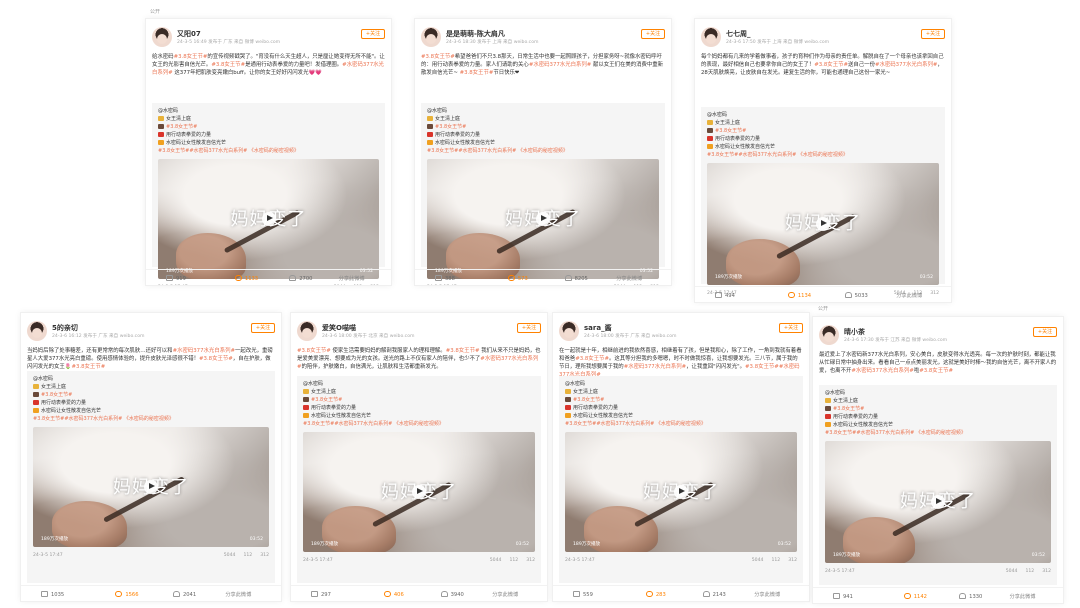 This screenshot has height=608, width=1080. I want to click on like-button: 5033, so click(856, 295).